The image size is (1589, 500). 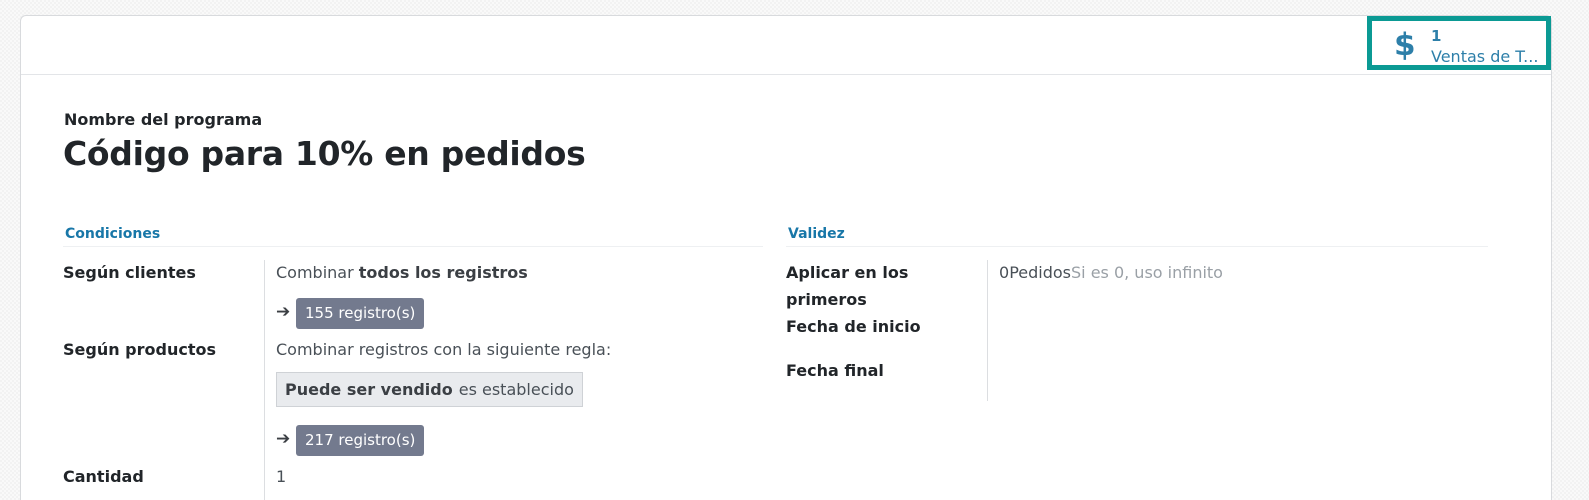 I want to click on section-title-conditions: Condiciones, so click(x=113, y=234).